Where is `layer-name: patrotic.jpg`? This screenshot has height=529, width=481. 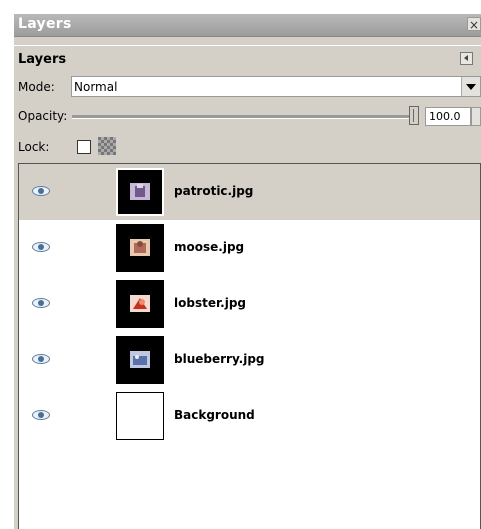 layer-name: patrotic.jpg is located at coordinates (214, 191).